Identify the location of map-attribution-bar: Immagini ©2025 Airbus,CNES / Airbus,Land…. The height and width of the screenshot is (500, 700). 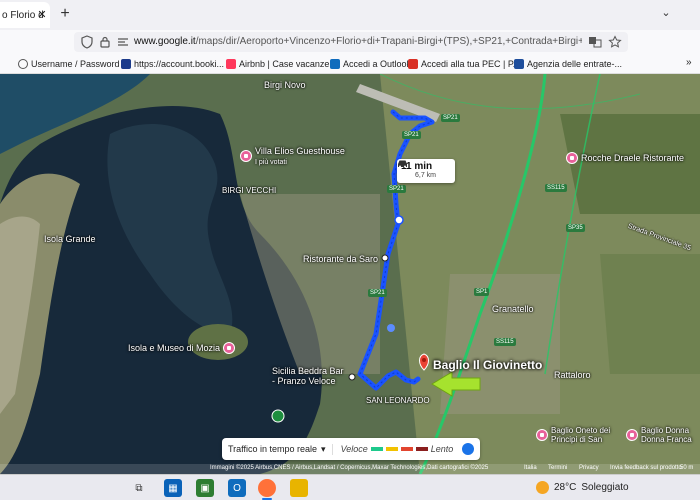
(350, 469).